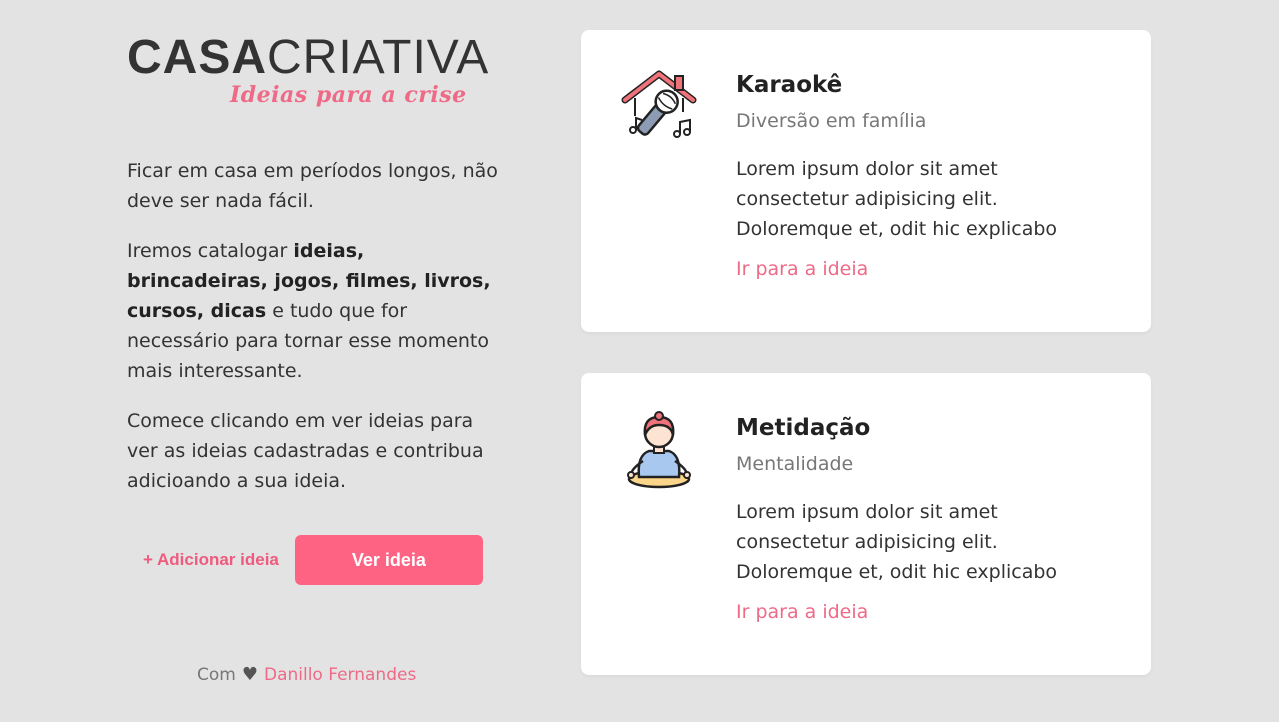 Image resolution: width=1279 pixels, height=722 pixels. Describe the element at coordinates (789, 85) in the screenshot. I see `card-title: Karaokê` at that location.